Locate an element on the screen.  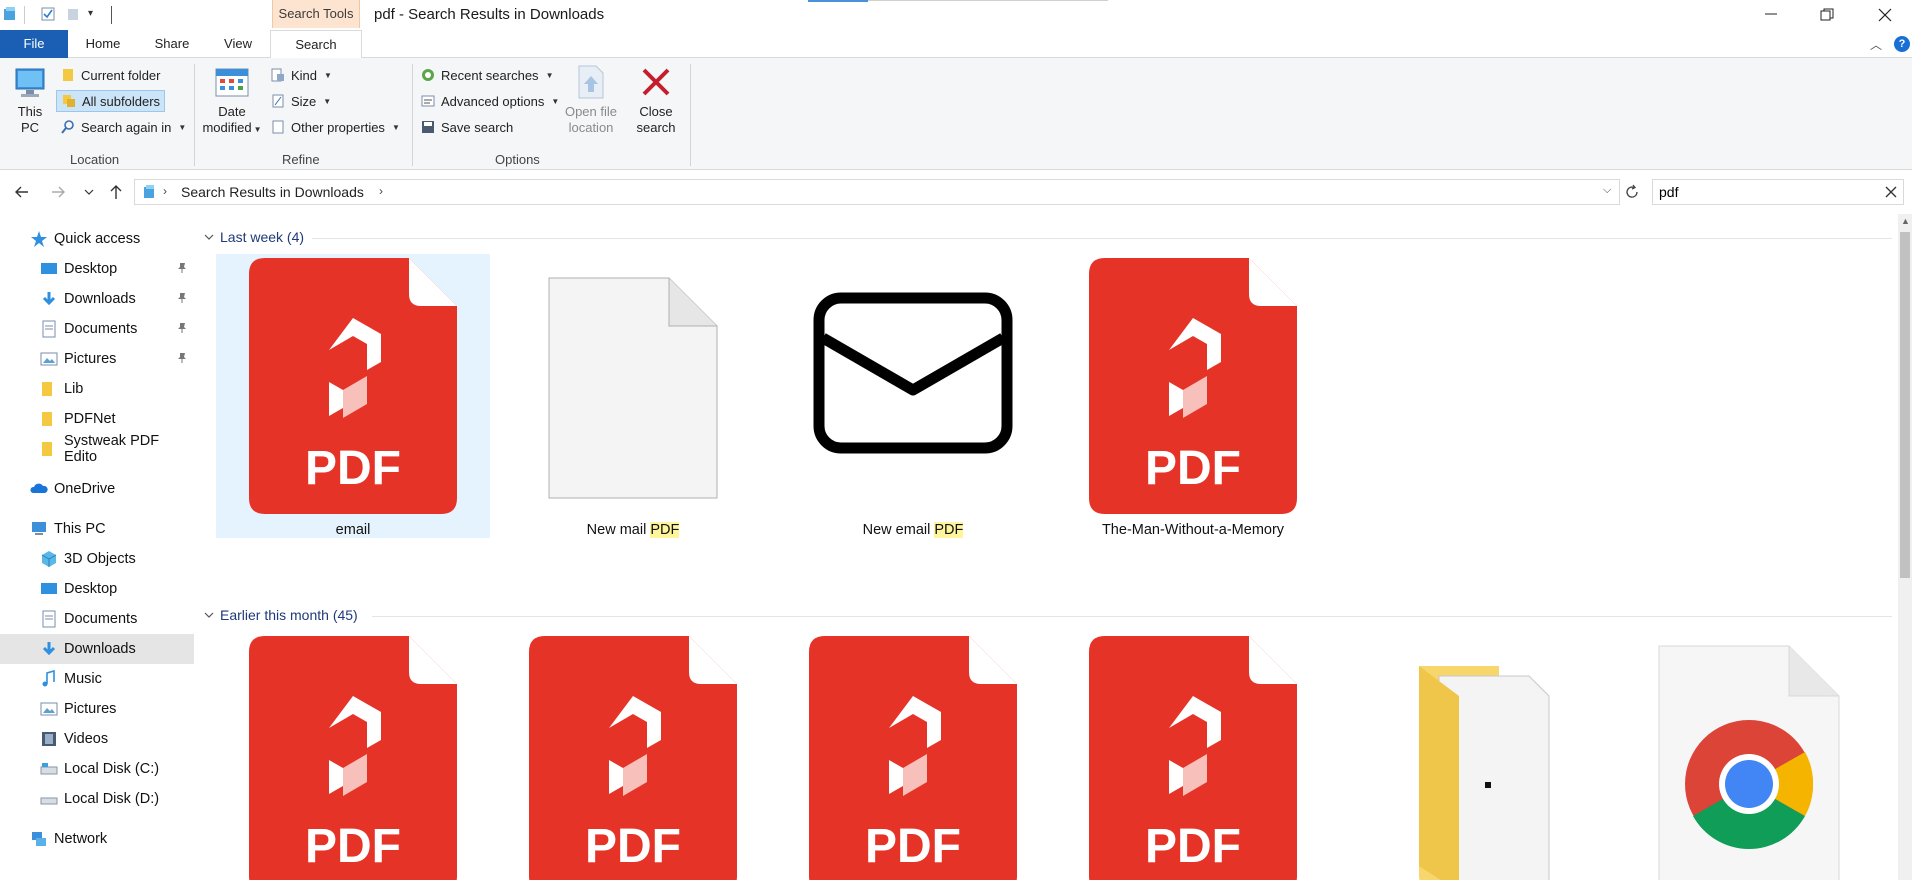
refresh-button is located at coordinates (1634, 192).